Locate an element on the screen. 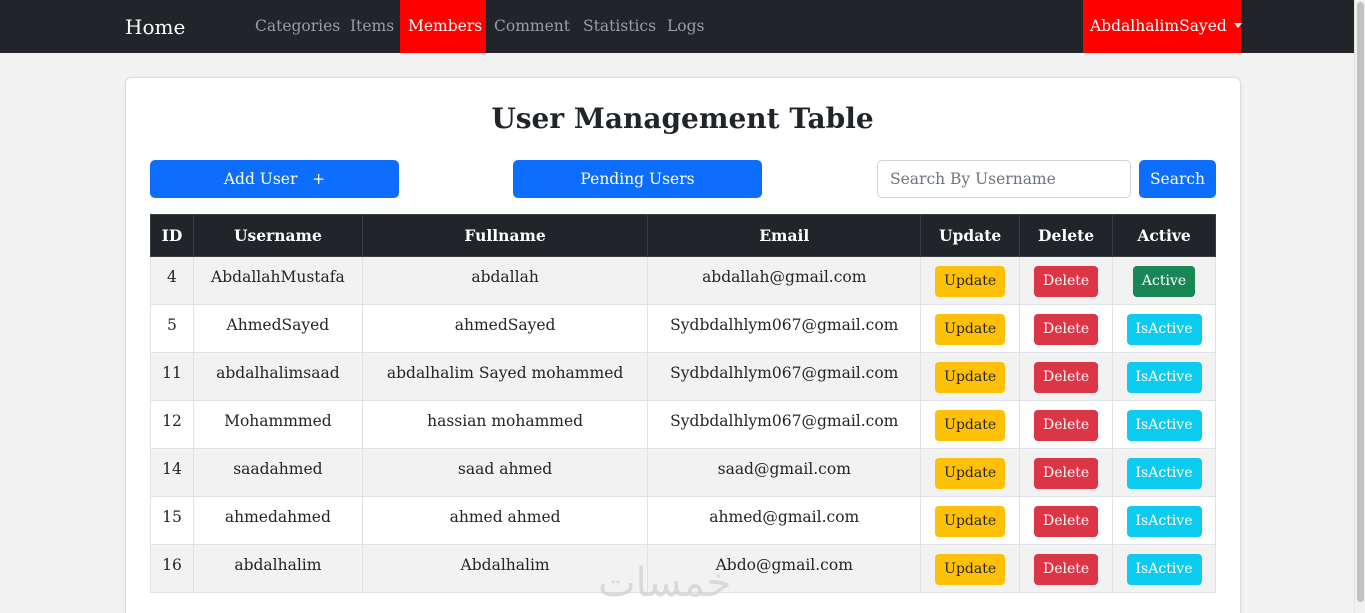 The image size is (1365, 613). scrollbar-thumb is located at coordinates (1360, 302).